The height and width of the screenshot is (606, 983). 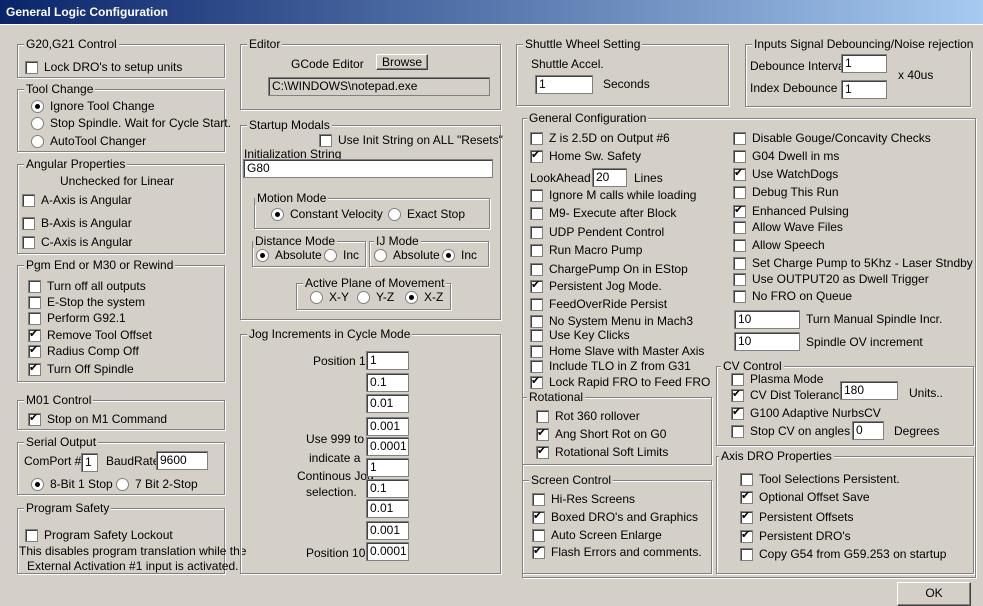 What do you see at coordinates (77, 242) in the screenshot?
I see `c-axis-checkbox: C-Axis is Angular` at bounding box center [77, 242].